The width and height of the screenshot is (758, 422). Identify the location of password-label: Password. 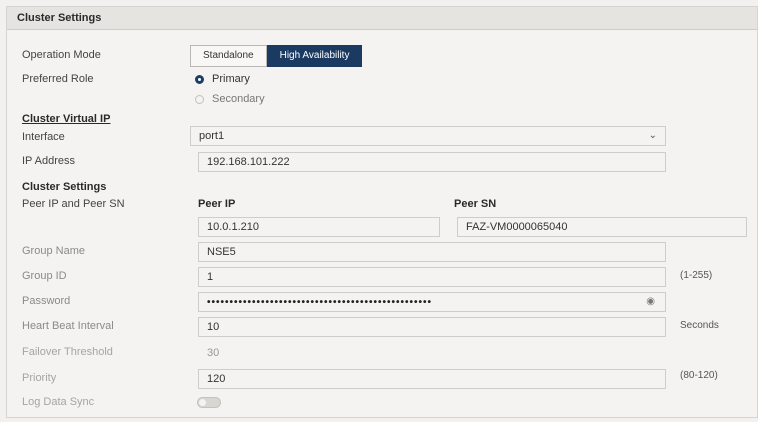
(46, 301).